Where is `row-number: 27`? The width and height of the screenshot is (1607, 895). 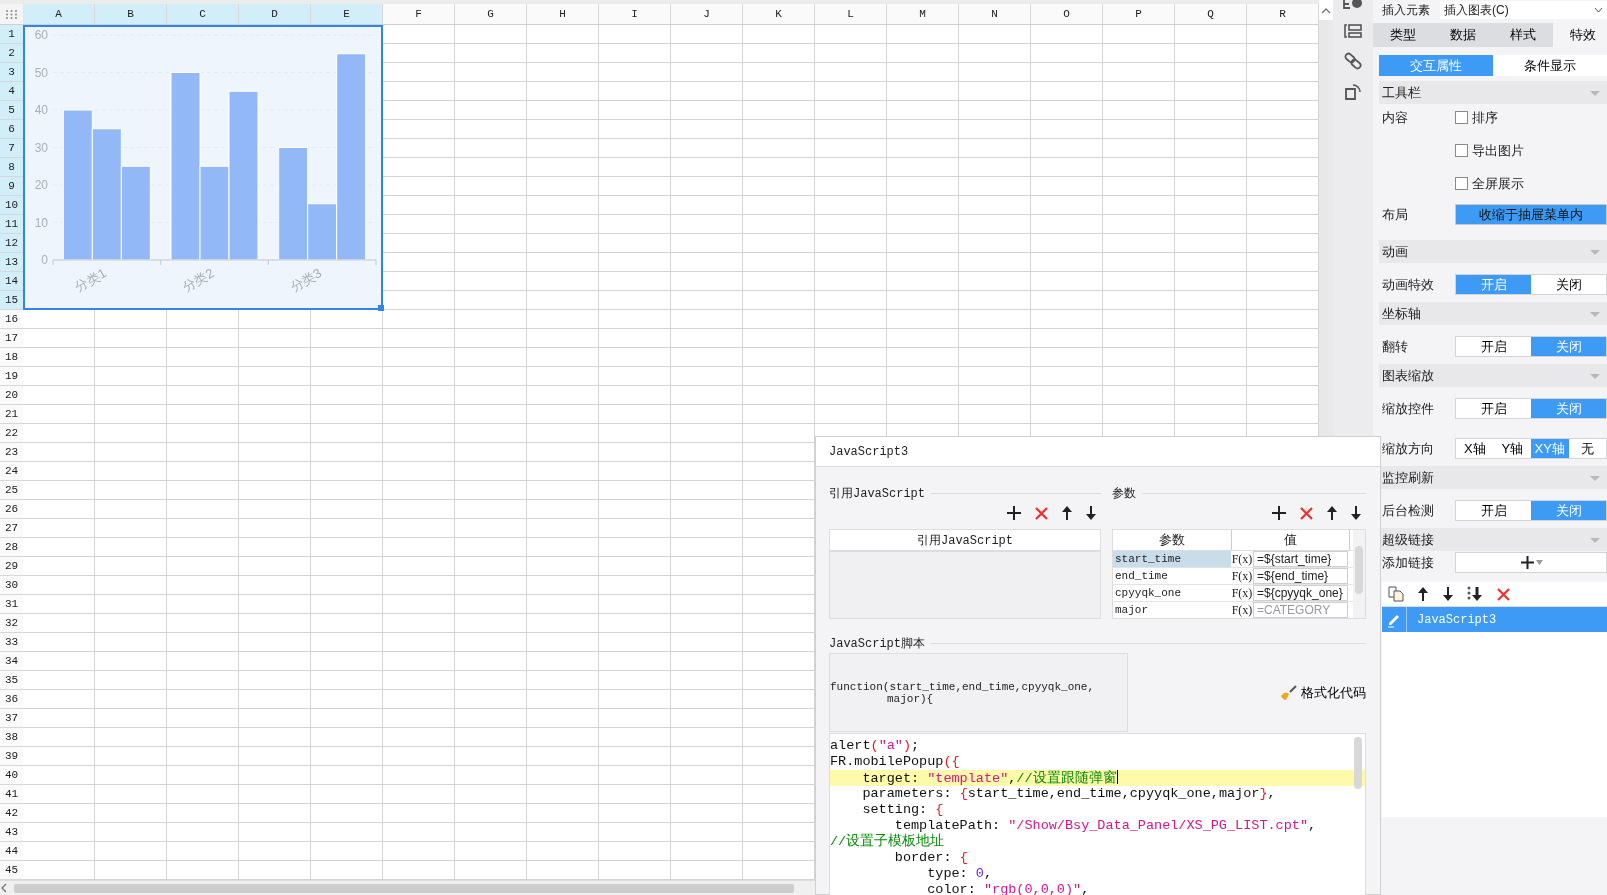
row-number: 27 is located at coordinates (11, 528).